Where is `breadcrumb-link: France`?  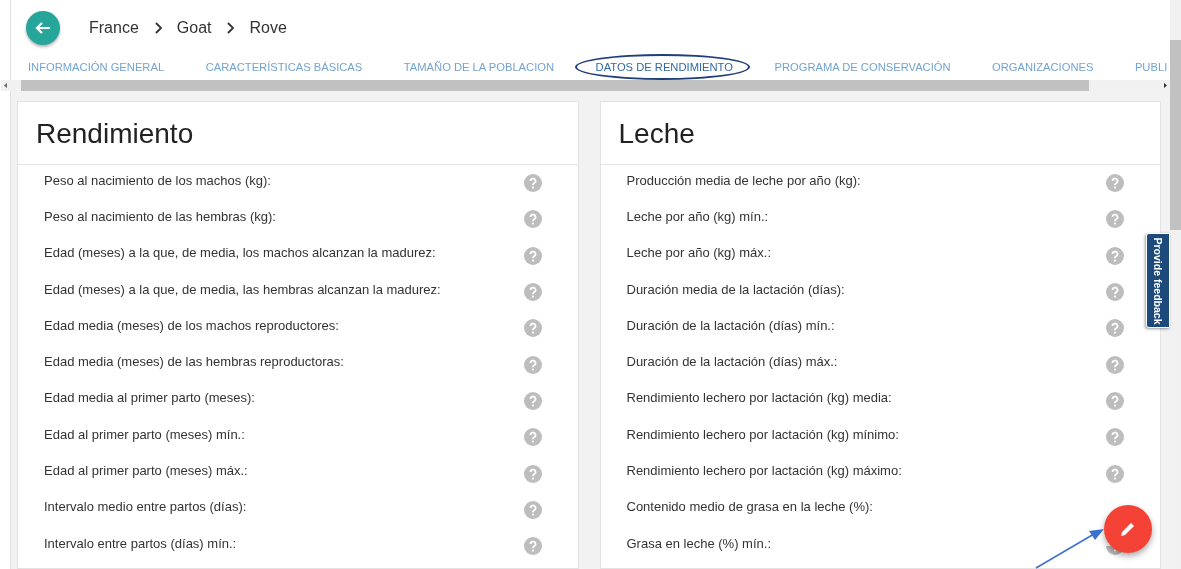 breadcrumb-link: France is located at coordinates (114, 28).